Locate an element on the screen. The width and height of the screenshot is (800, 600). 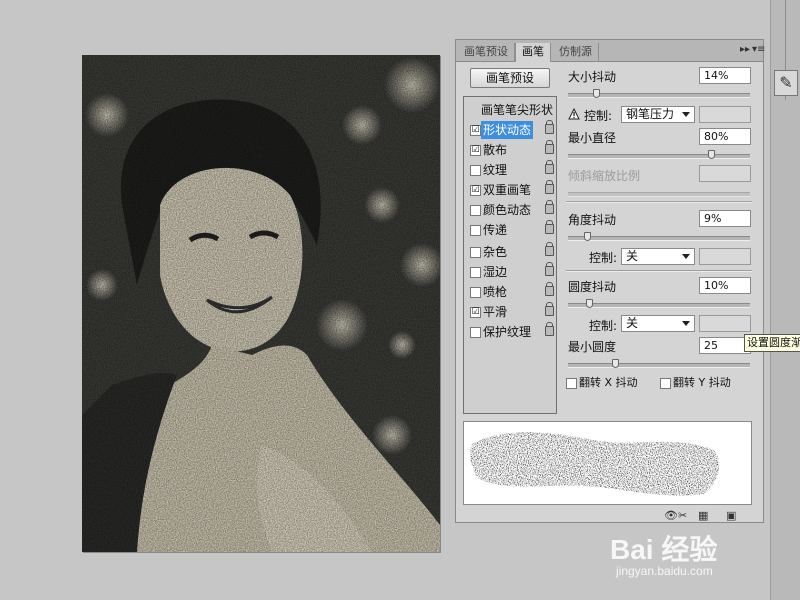
flip-x-jitter-checkbox is located at coordinates (571, 383).